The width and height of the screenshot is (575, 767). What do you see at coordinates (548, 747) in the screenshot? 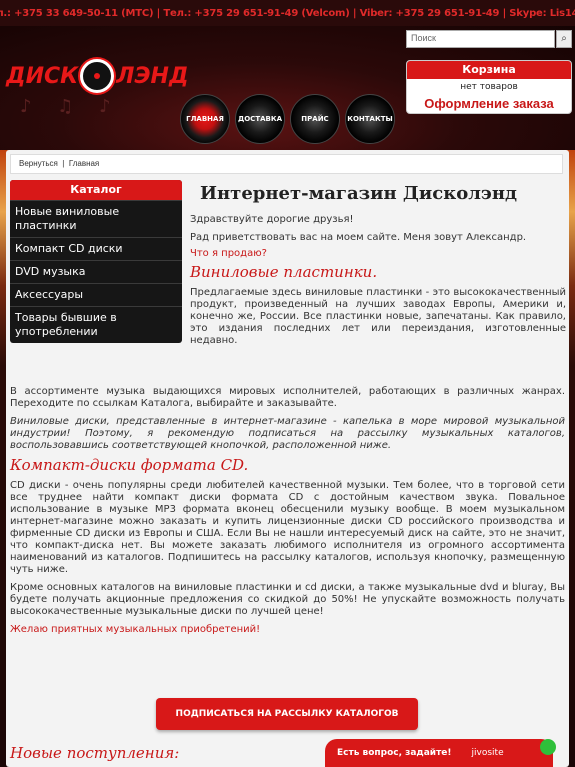
I see `chat-status-icon` at bounding box center [548, 747].